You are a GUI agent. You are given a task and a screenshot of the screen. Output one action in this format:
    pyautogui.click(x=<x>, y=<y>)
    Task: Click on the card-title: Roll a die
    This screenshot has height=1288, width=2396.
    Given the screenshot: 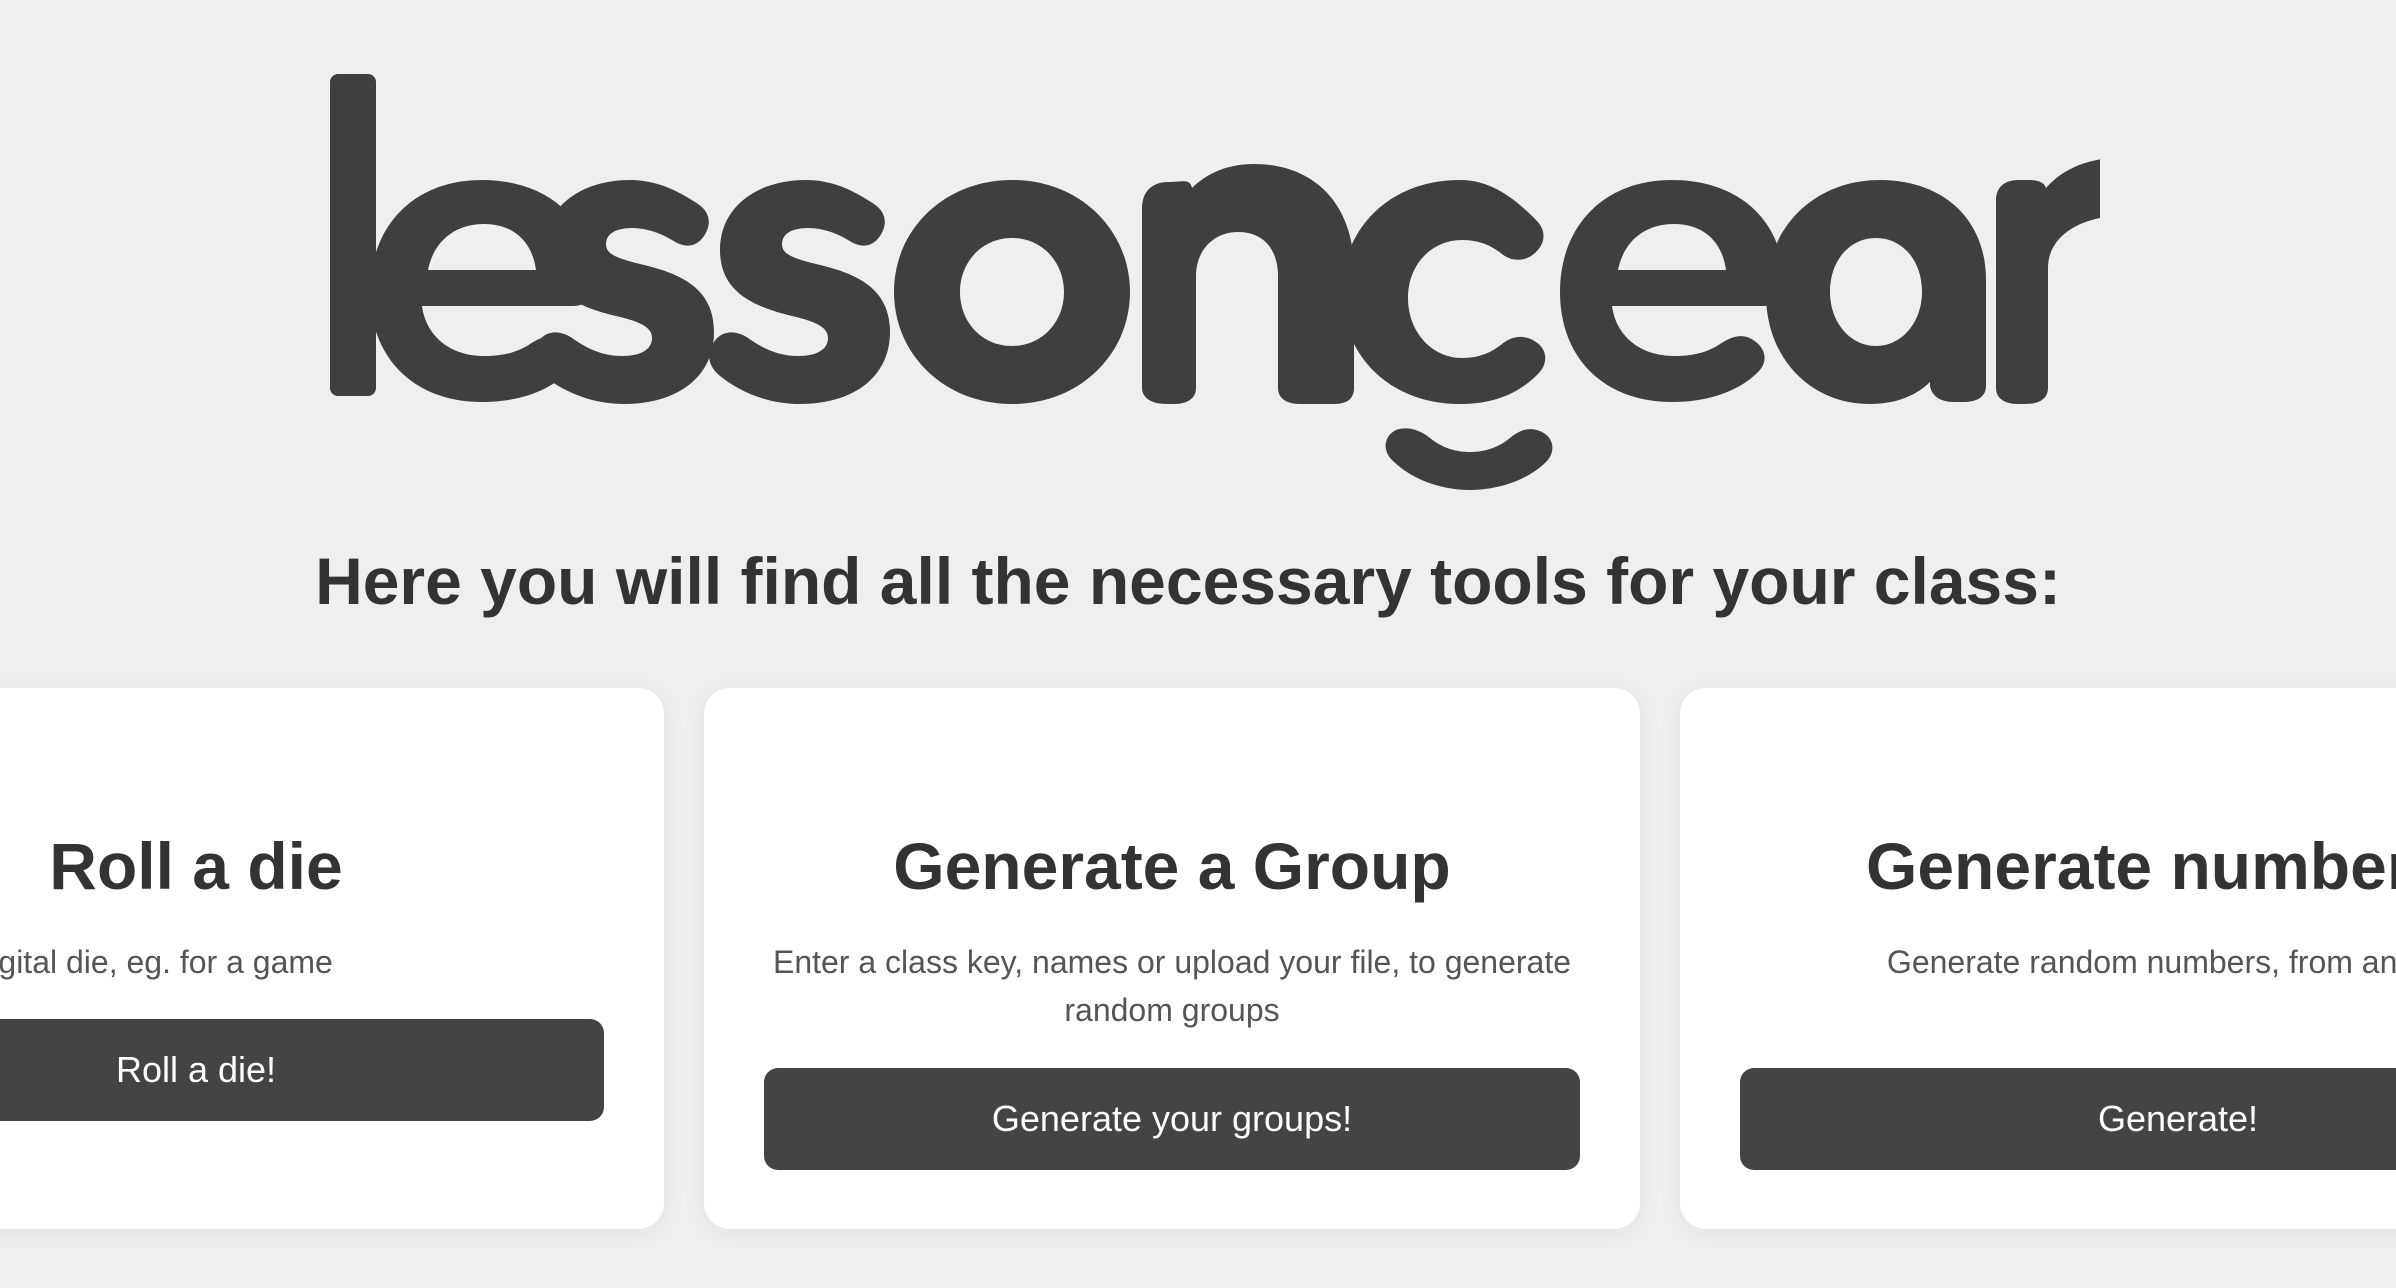 What is the action you would take?
    pyautogui.click(x=196, y=866)
    